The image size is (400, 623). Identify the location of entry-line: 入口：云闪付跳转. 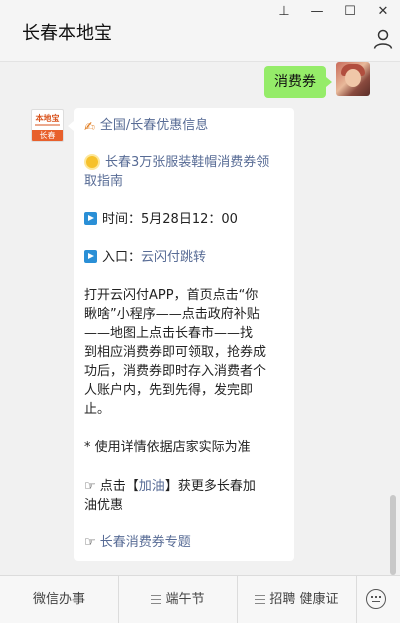
(186, 258).